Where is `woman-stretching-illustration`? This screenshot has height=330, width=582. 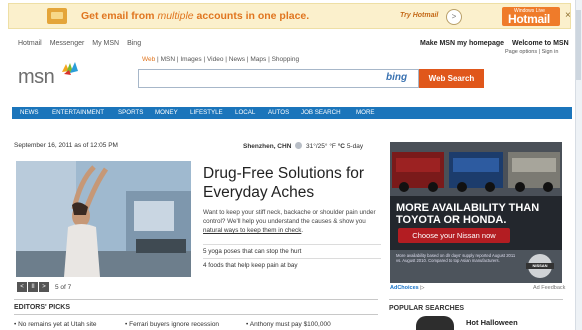
woman-stretching-illustration is located at coordinates (103, 219).